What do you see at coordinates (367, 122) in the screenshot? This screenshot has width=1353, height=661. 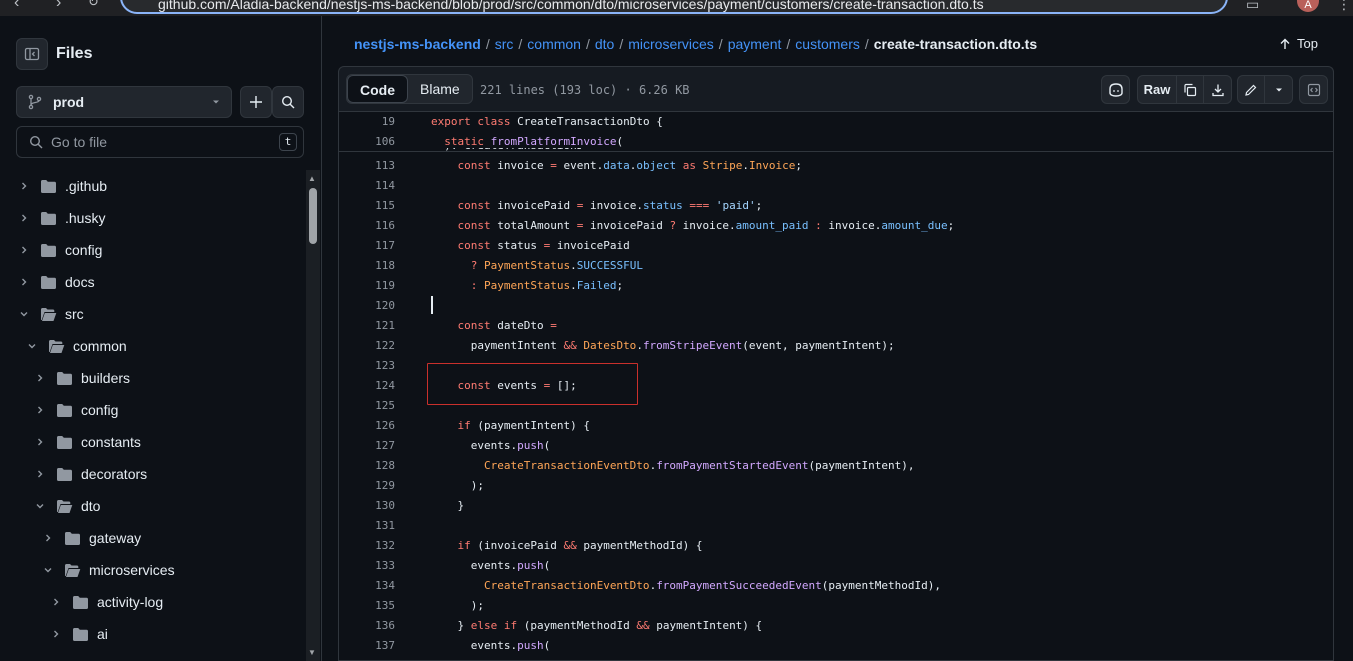 I see `line-number: 19` at bounding box center [367, 122].